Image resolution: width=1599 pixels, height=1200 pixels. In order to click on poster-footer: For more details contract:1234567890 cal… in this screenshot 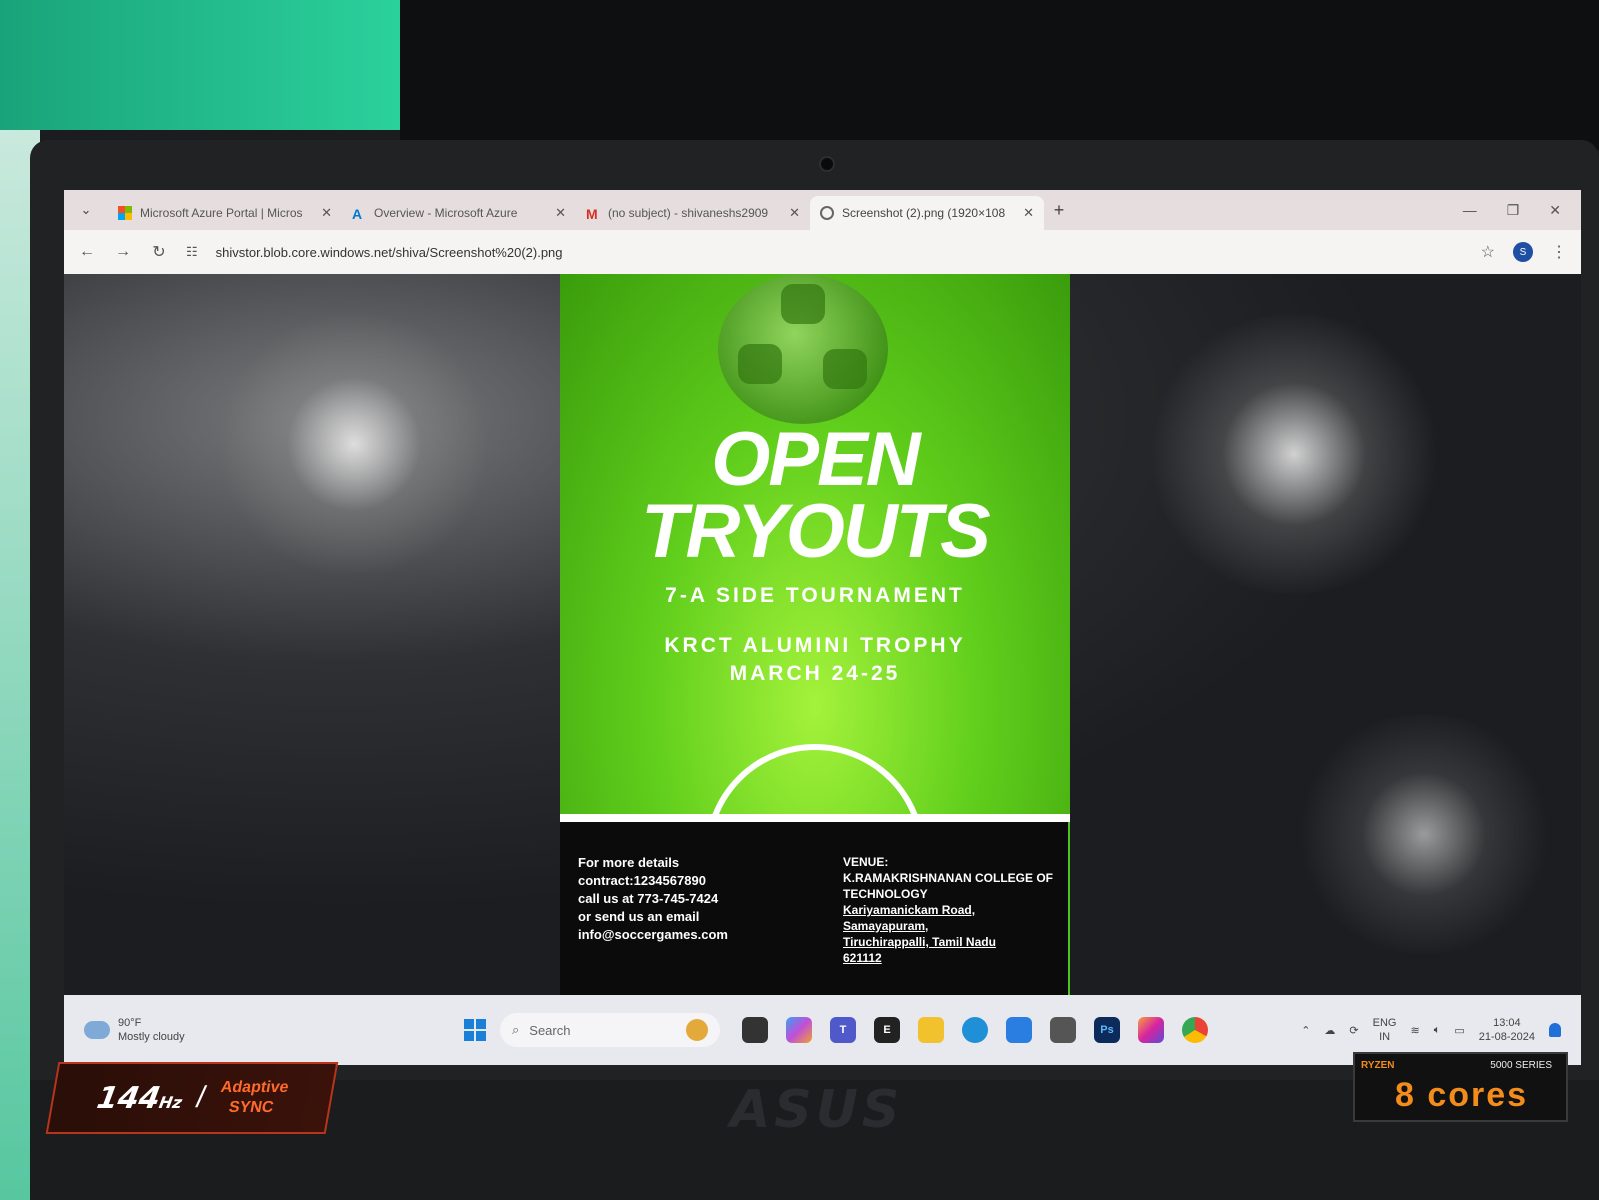, I will do `click(815, 908)`.